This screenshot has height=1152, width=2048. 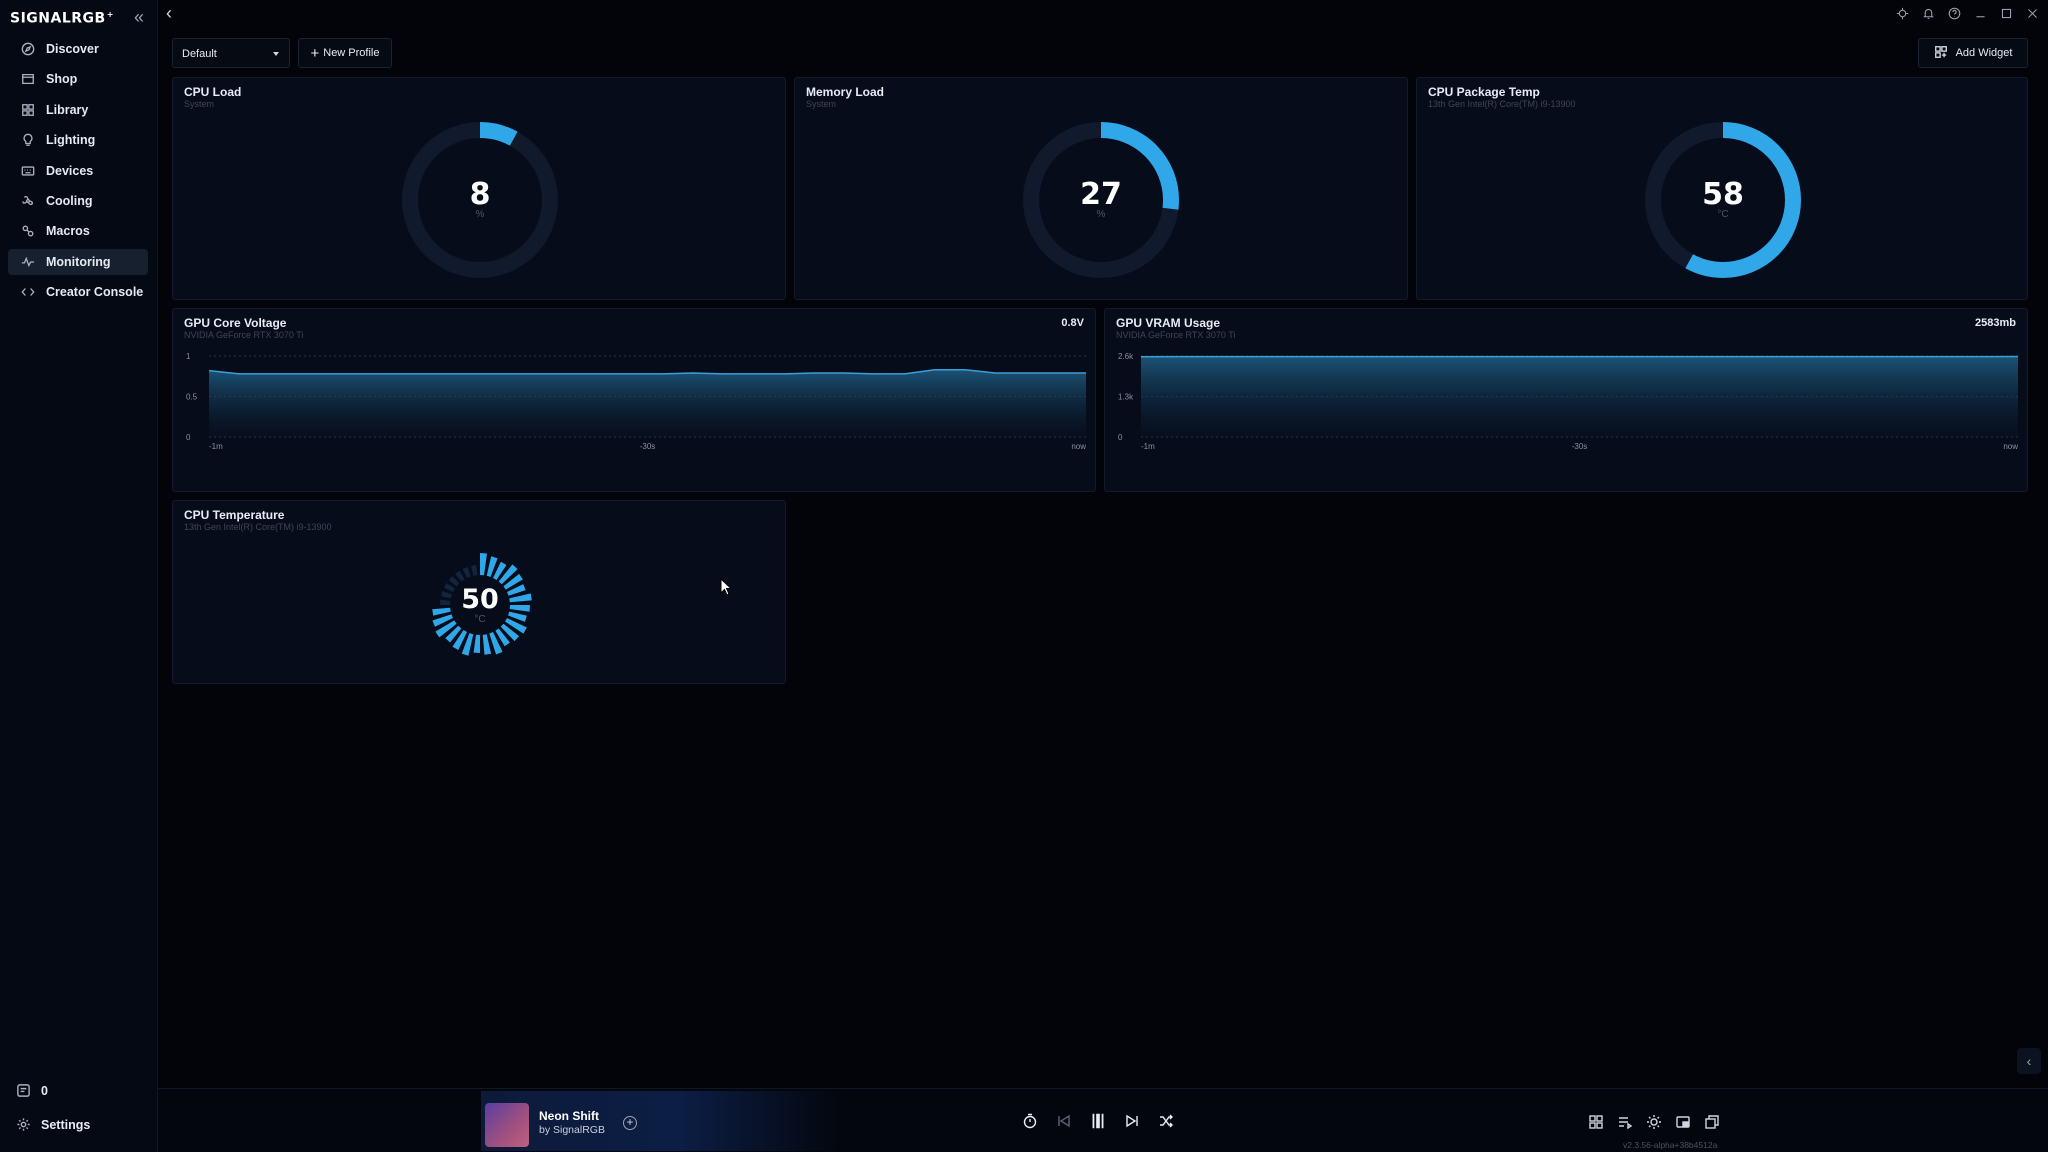 What do you see at coordinates (1126, 397) in the screenshot?
I see `y-tick-label: 1.3k` at bounding box center [1126, 397].